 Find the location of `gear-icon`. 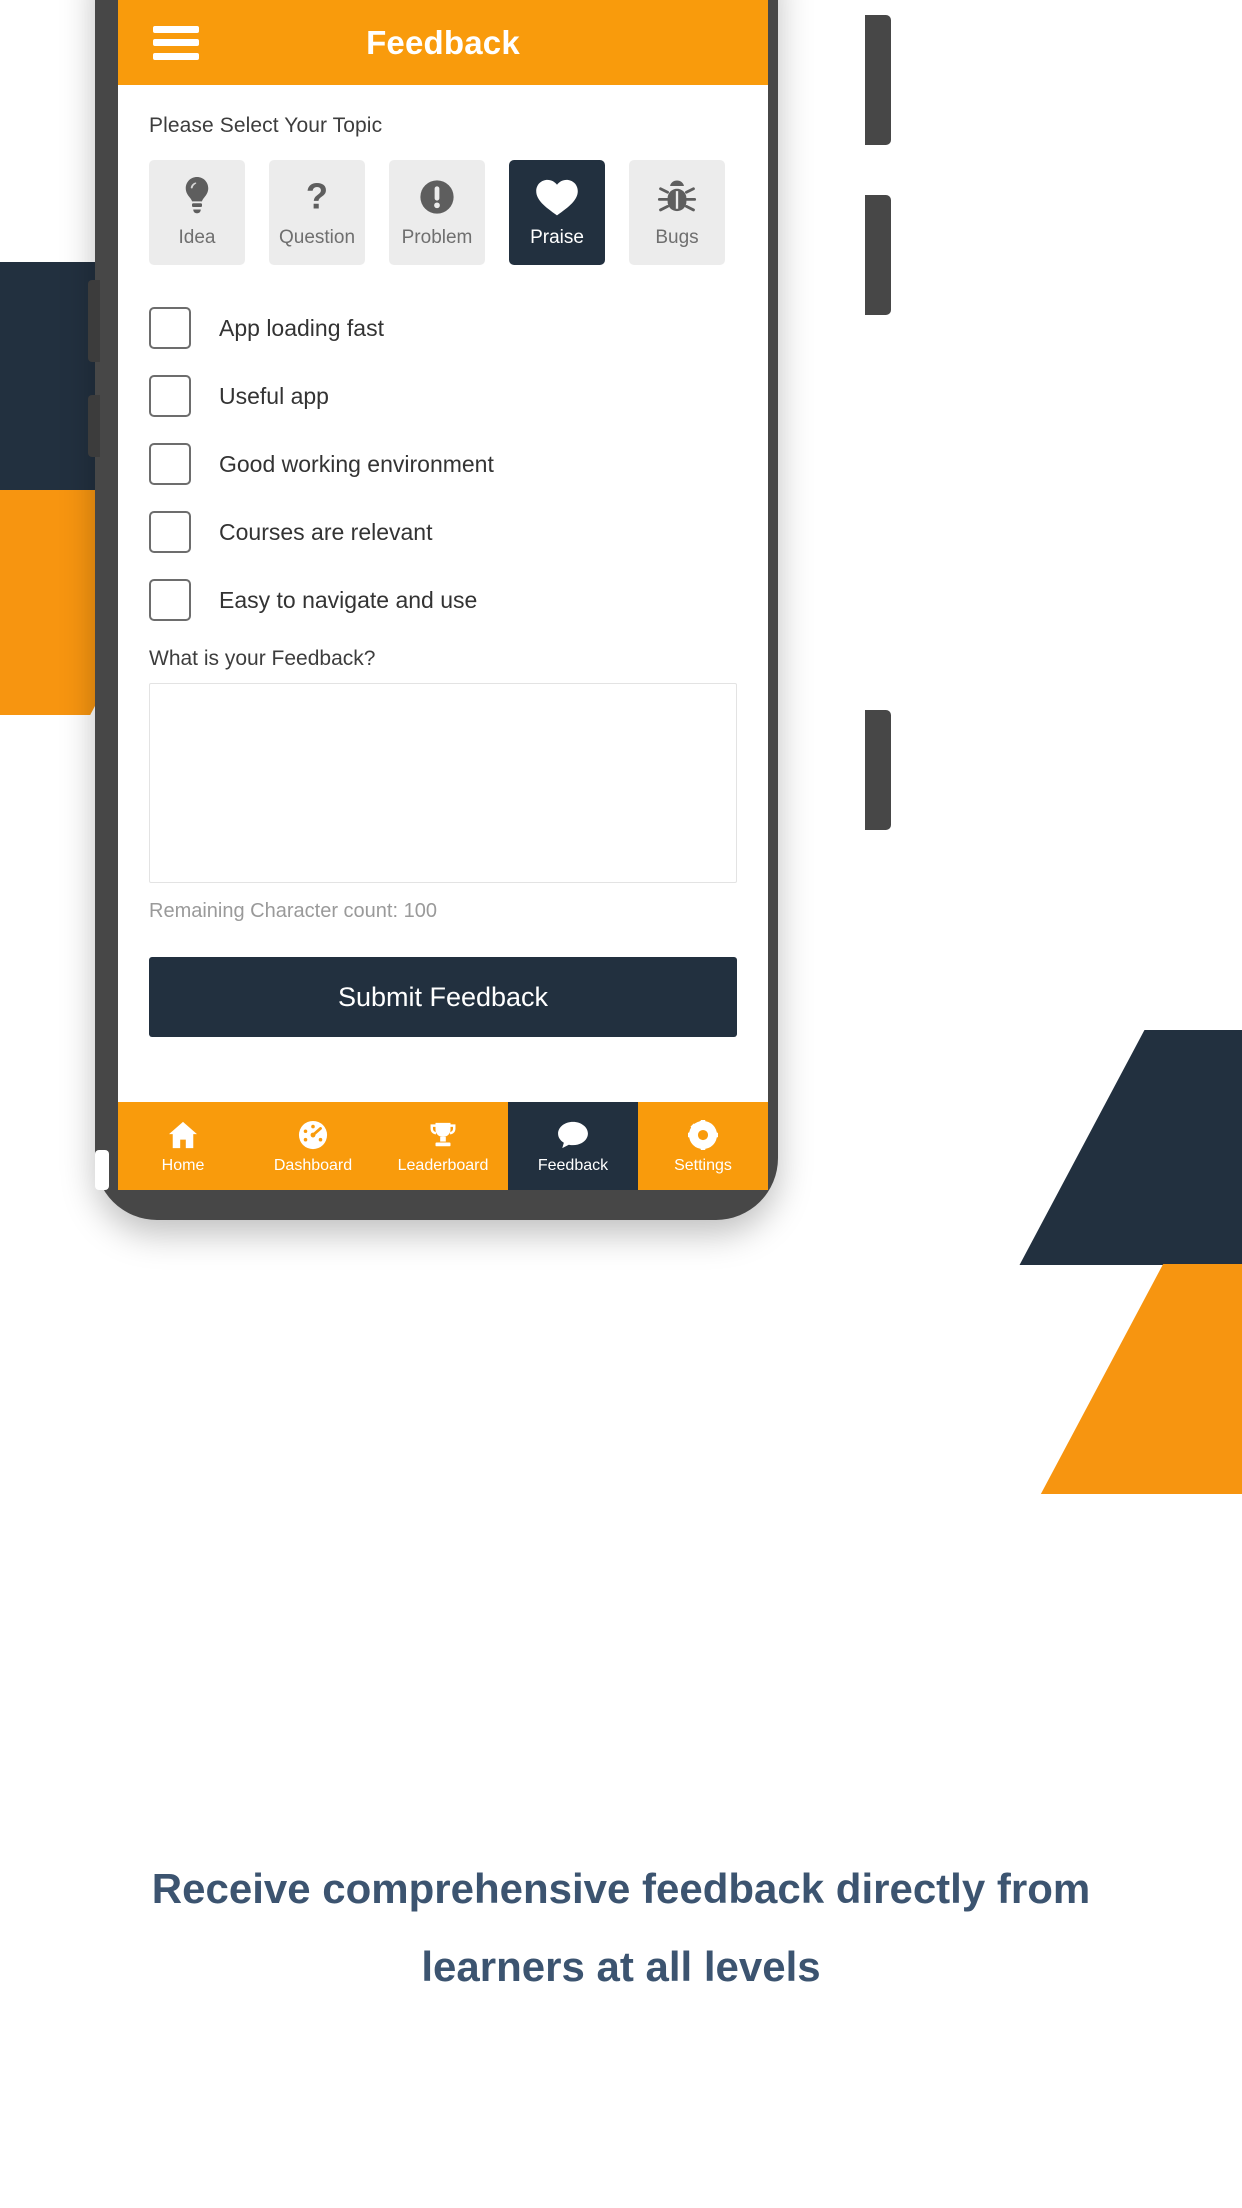

gear-icon is located at coordinates (703, 1135).